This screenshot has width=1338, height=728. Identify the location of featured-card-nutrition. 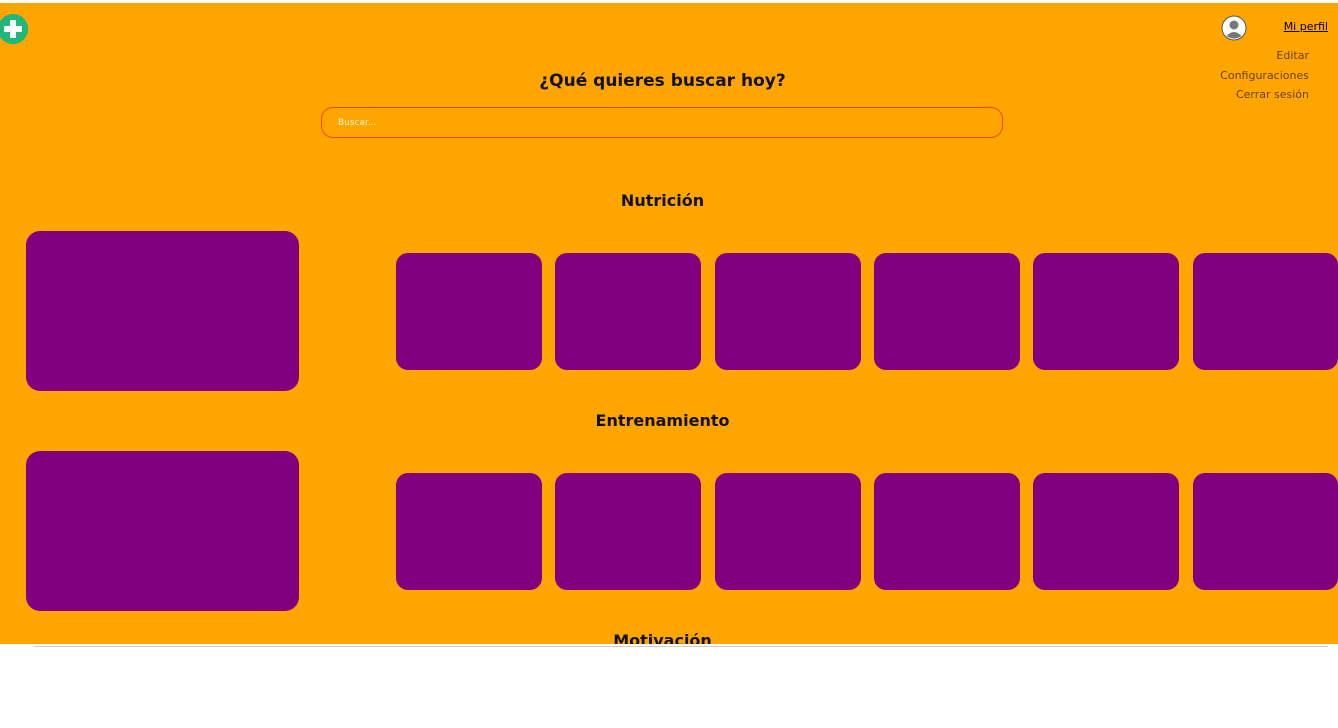
(162, 311).